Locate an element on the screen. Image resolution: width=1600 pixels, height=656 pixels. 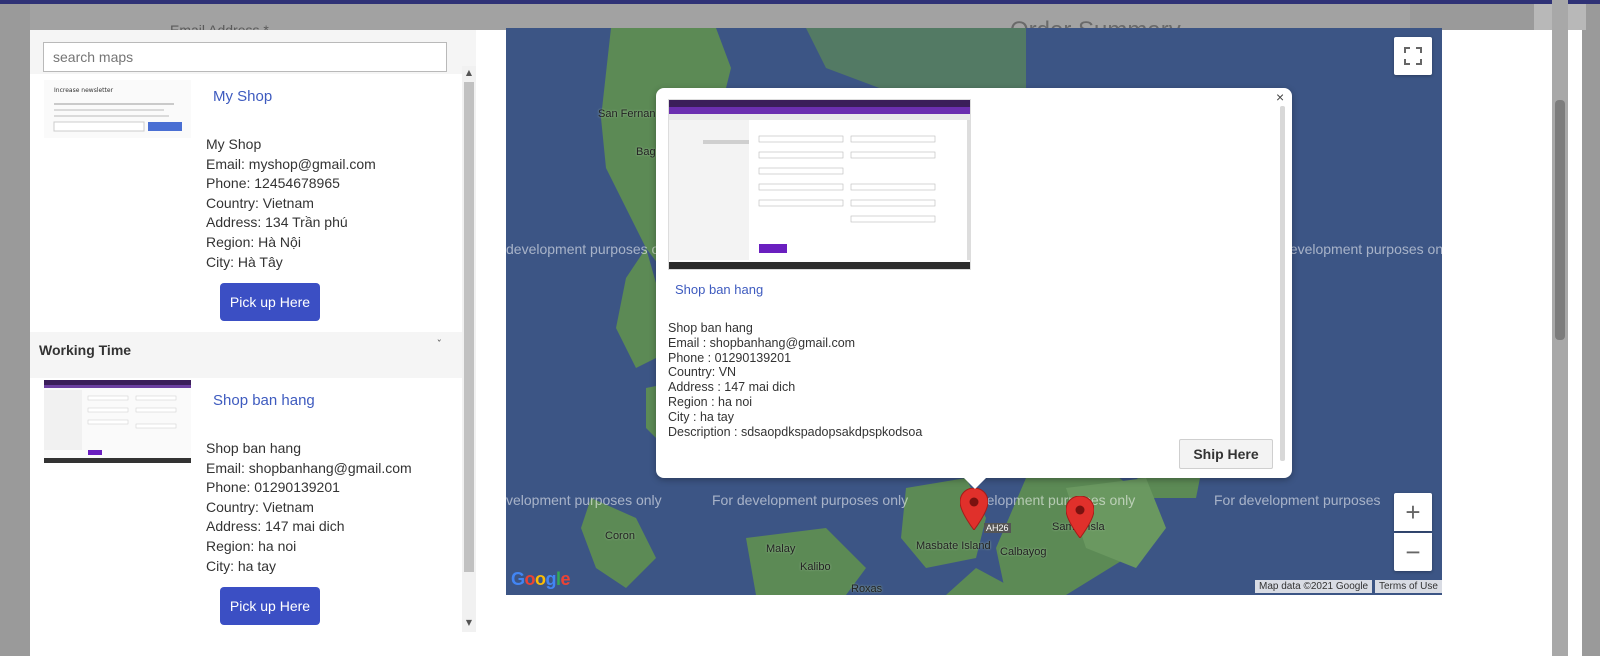
dev-watermark: velopment purposes only is located at coordinates (584, 500).